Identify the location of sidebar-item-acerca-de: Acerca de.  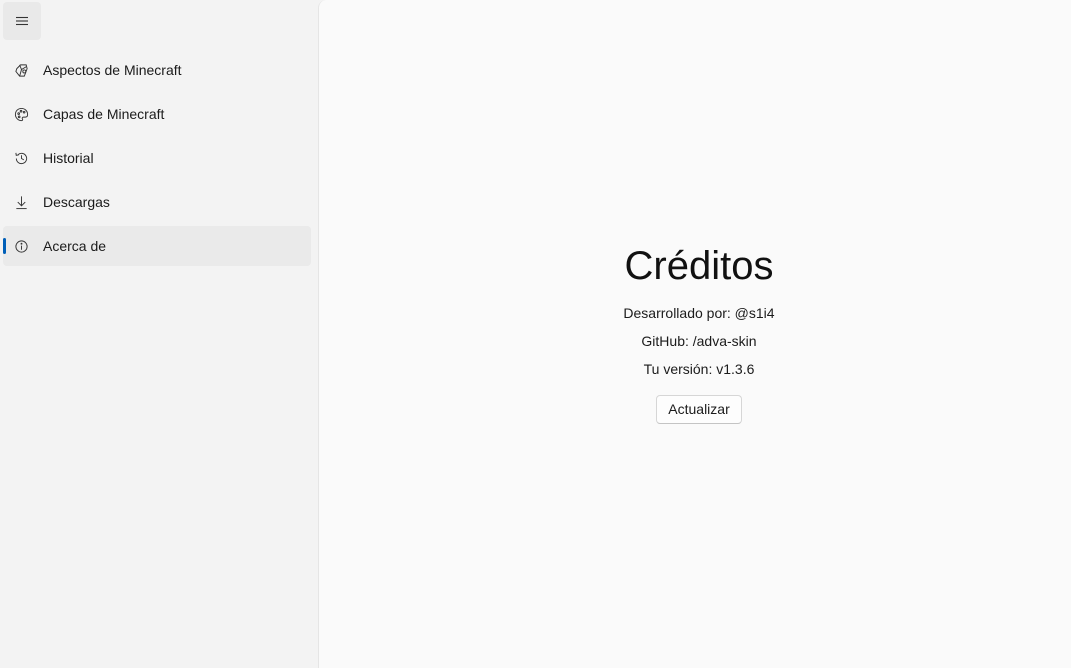
(157, 246).